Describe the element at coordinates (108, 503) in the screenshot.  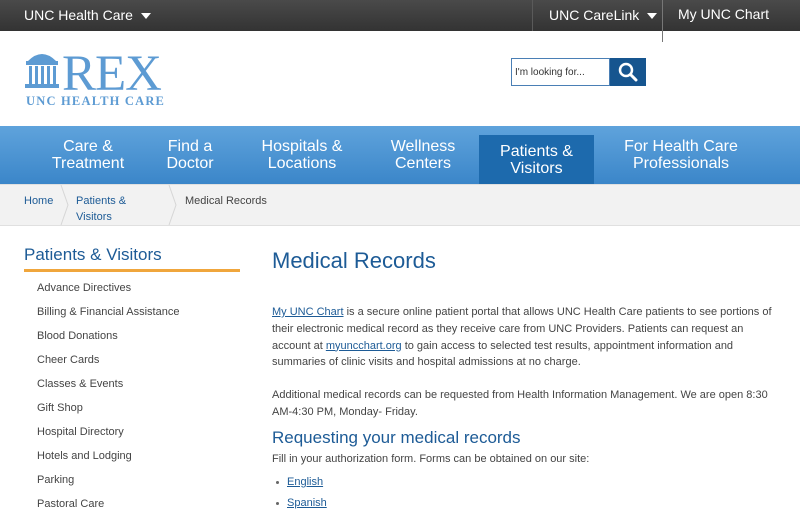
I see `sidebar-item: Pastoral Care` at that location.